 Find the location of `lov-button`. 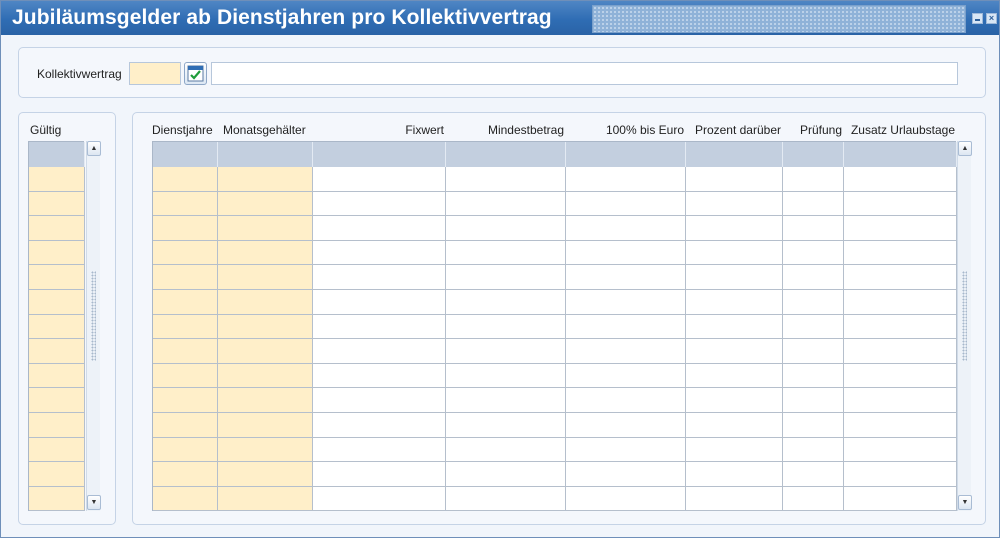

lov-button is located at coordinates (195, 73).